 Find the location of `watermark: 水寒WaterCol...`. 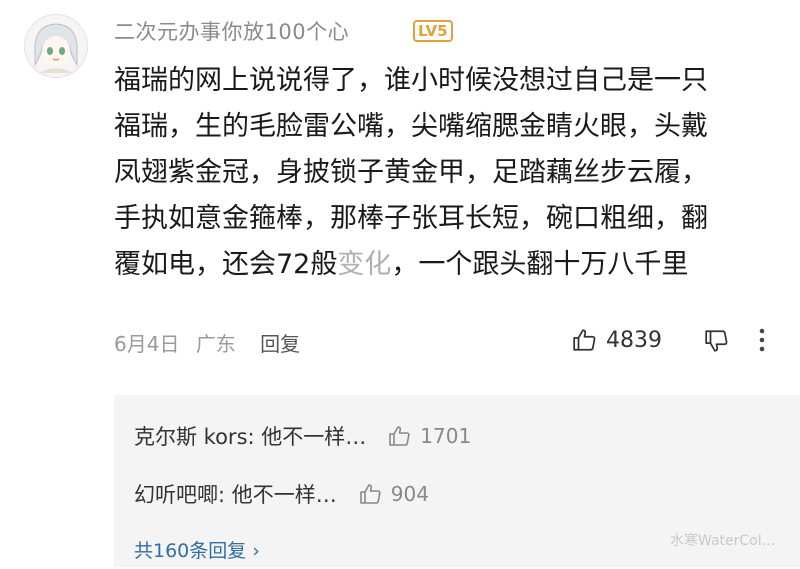

watermark: 水寒WaterCol... is located at coordinates (722, 541).